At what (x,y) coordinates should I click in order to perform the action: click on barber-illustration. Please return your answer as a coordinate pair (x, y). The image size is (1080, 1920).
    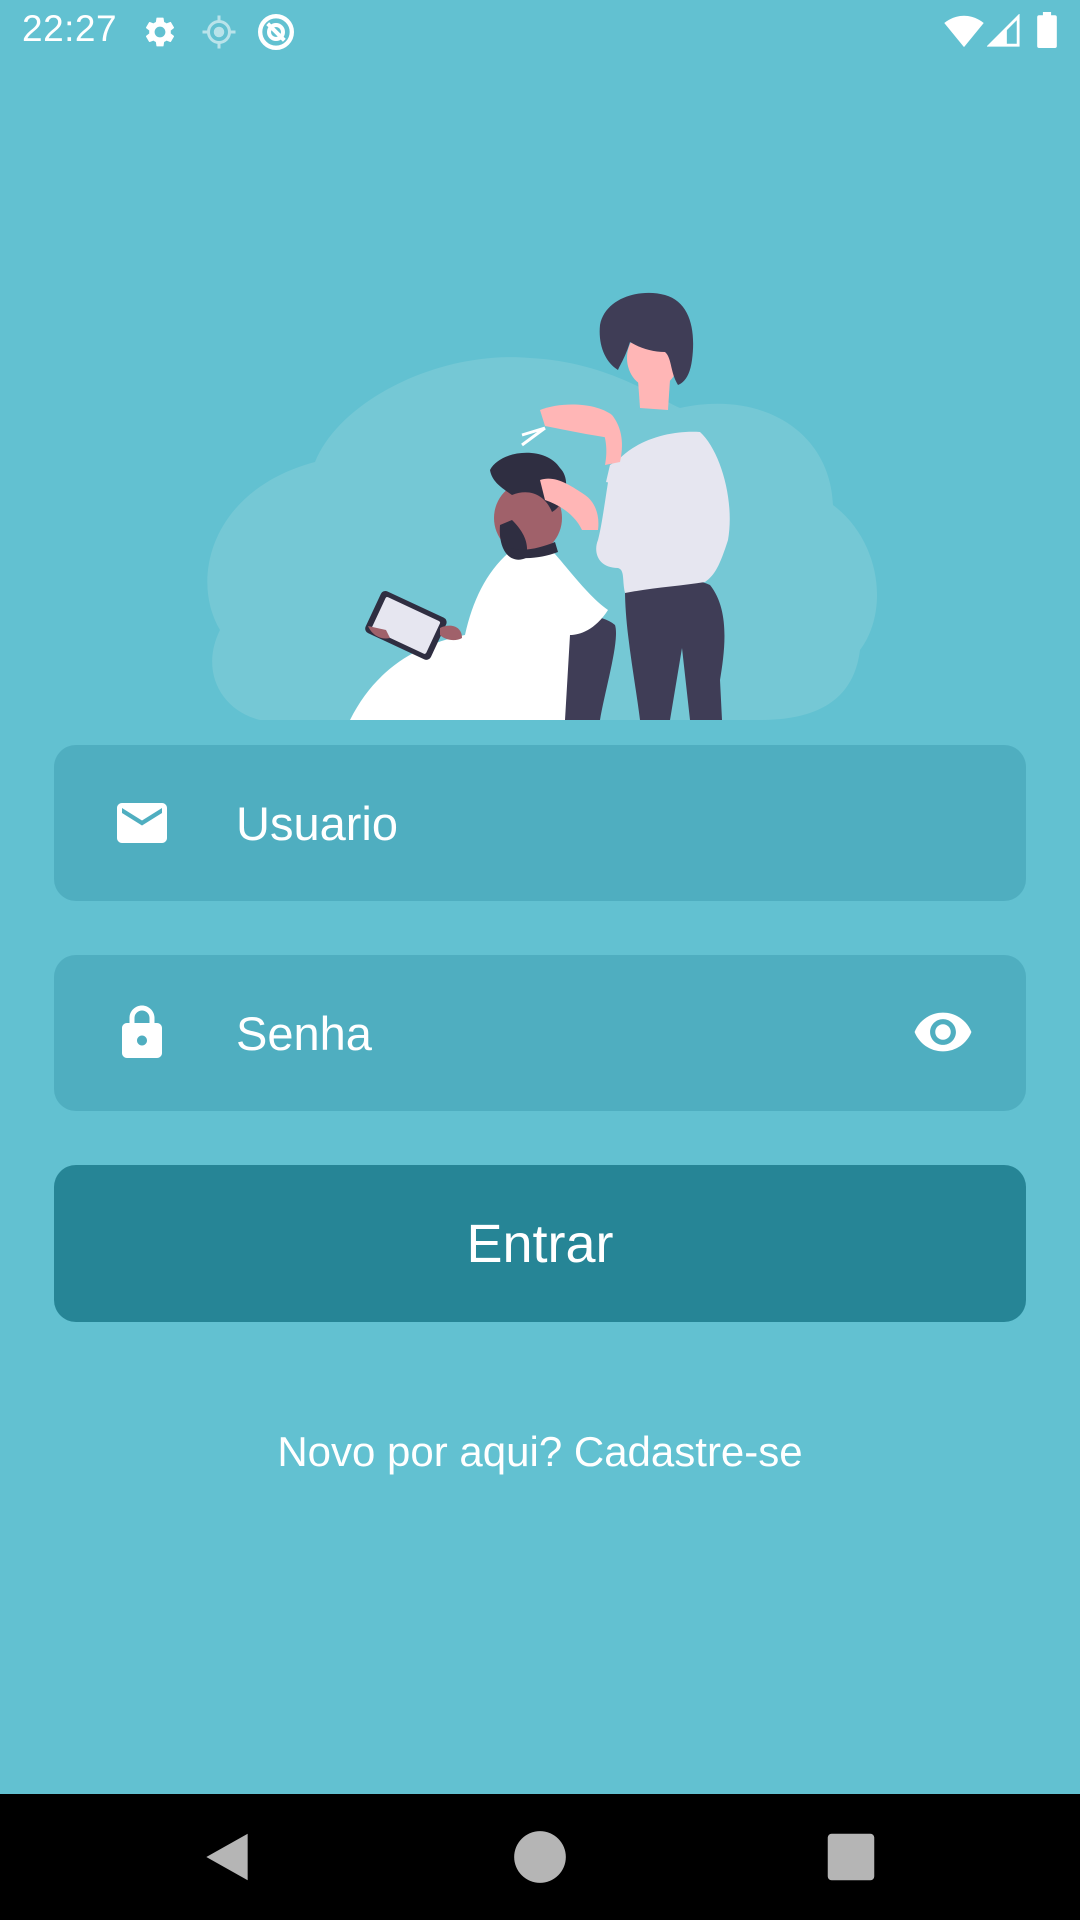
    Looking at the image, I should click on (540, 505).